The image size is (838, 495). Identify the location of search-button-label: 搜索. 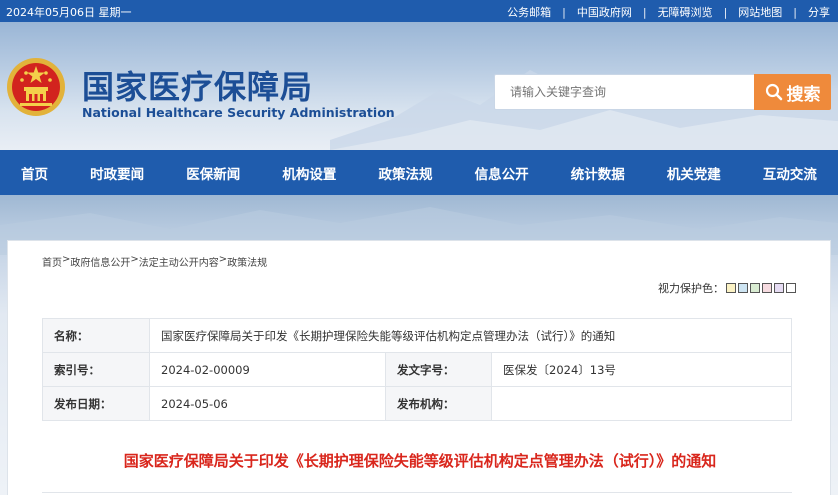
(803, 94).